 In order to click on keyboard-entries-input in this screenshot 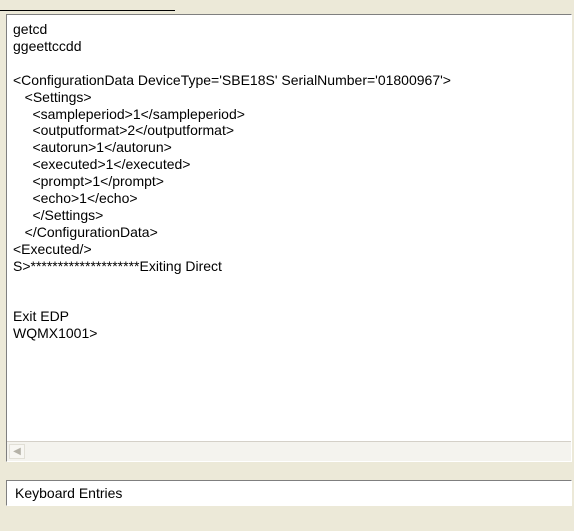, I will do `click(289, 493)`.